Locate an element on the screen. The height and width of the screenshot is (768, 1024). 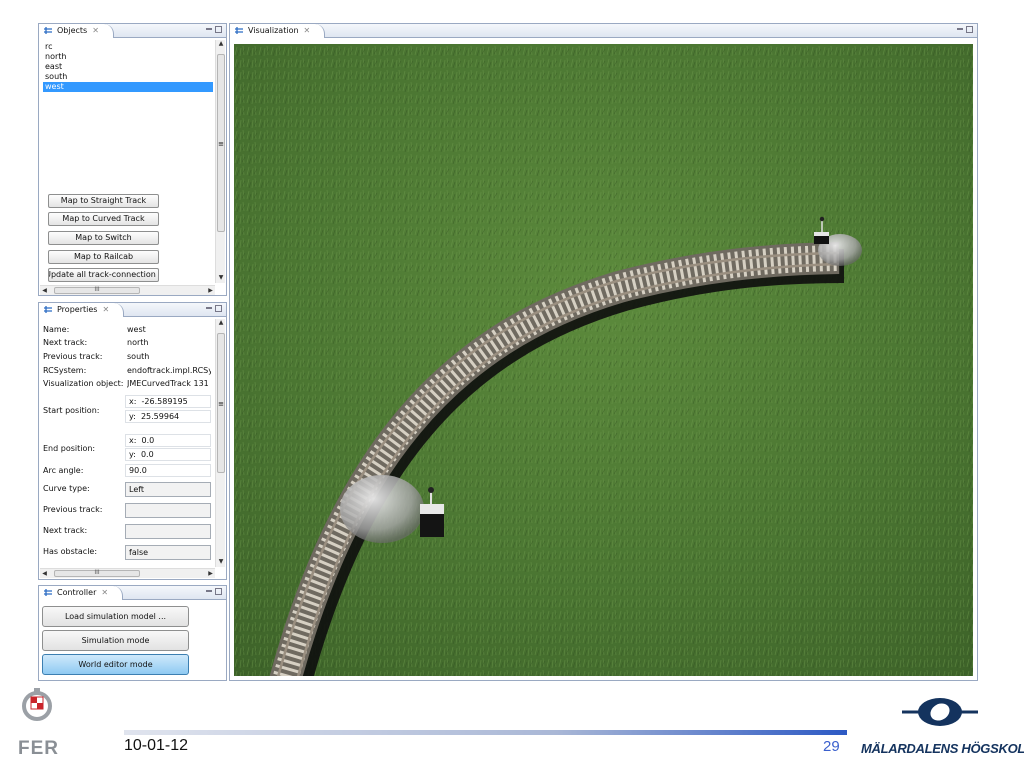
update-track-connection-button: Update all track-connection is located at coordinates (103, 275).